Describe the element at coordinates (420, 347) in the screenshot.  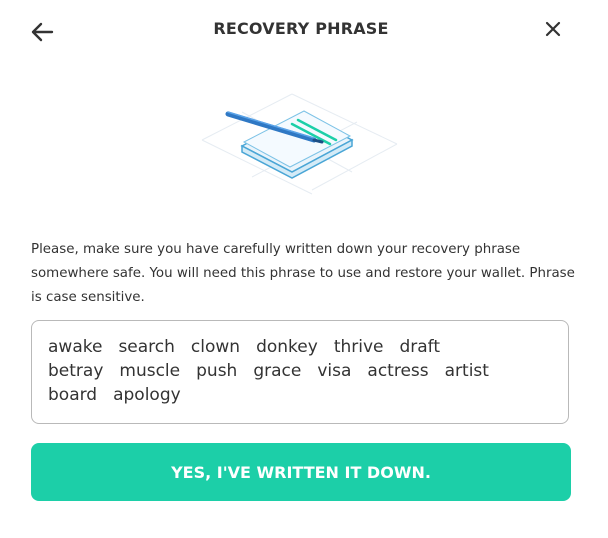
I see `phrase-word: draft` at that location.